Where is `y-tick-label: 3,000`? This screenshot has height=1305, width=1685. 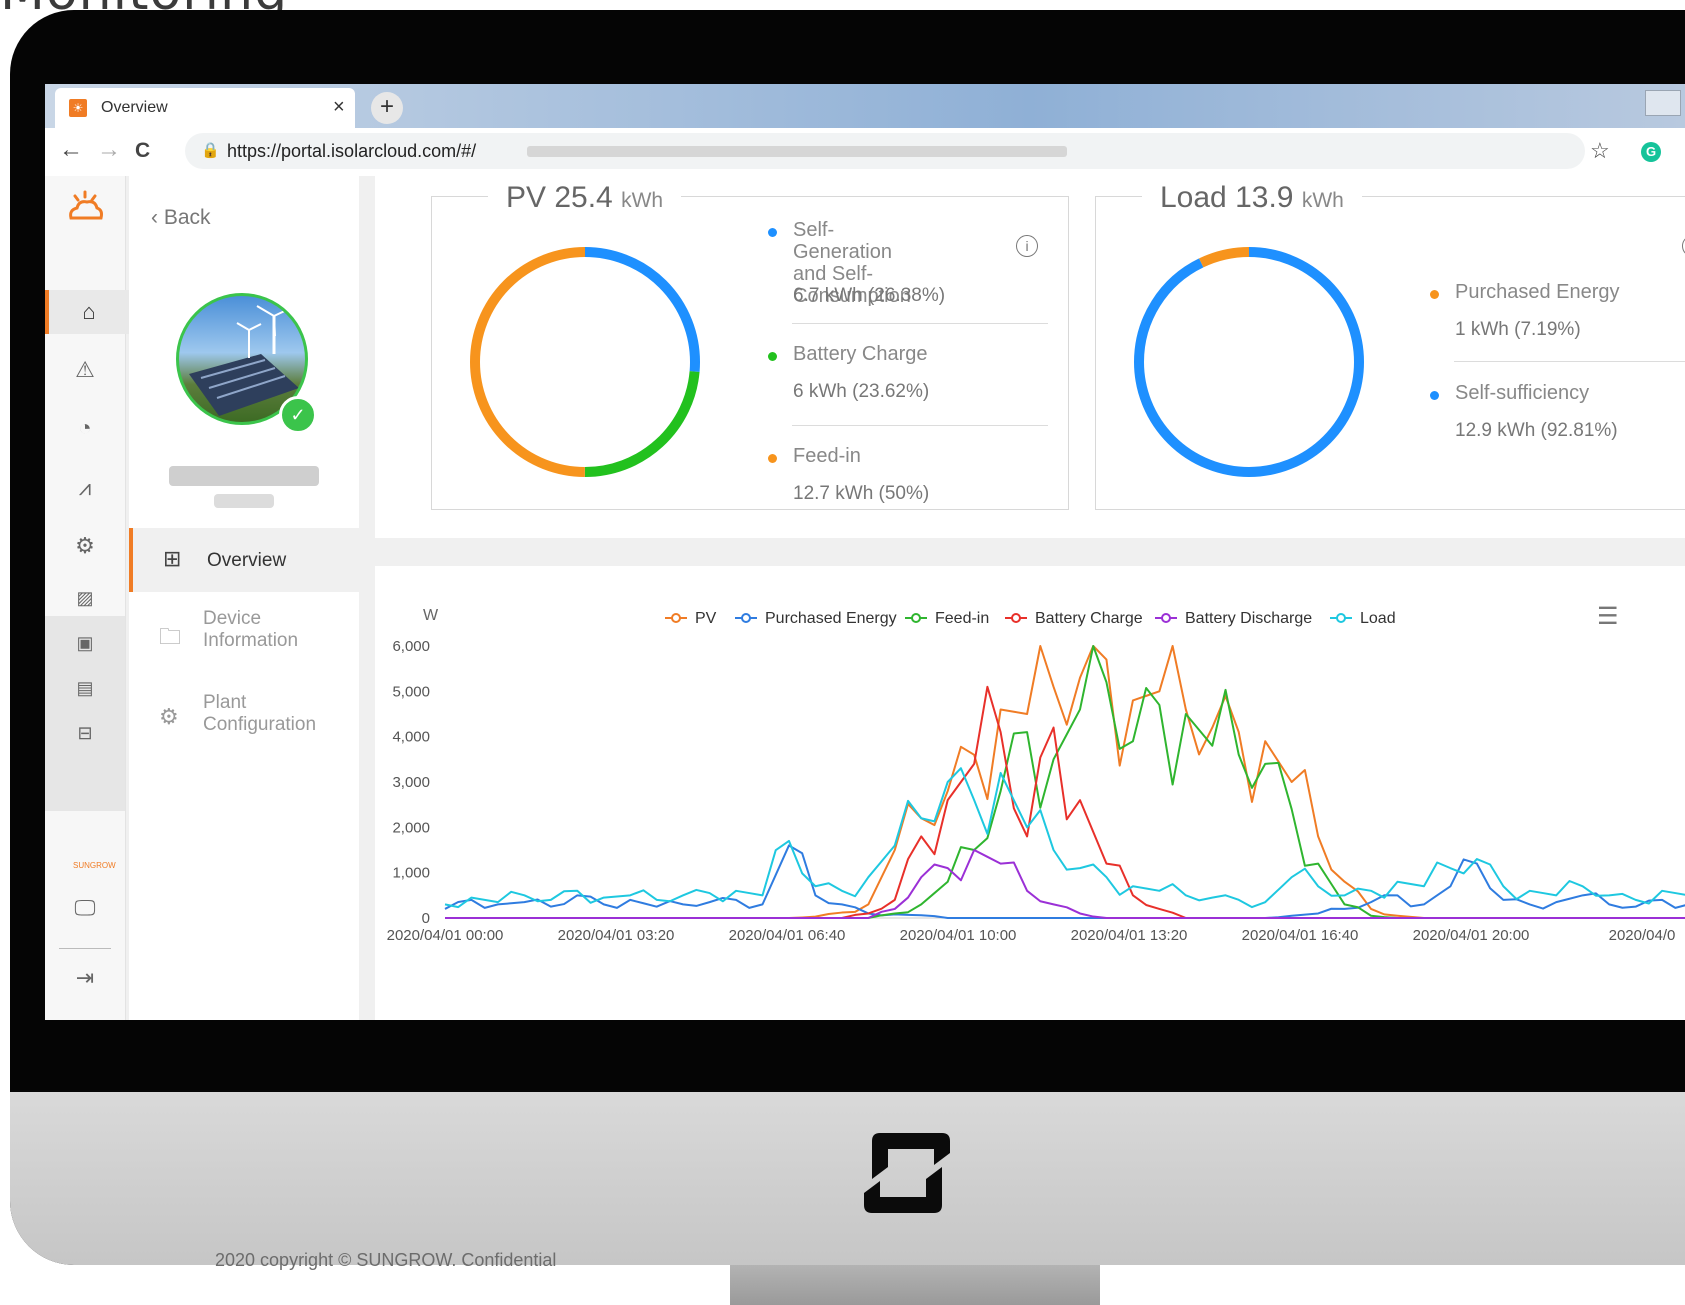
y-tick-label: 3,000 is located at coordinates (411, 782).